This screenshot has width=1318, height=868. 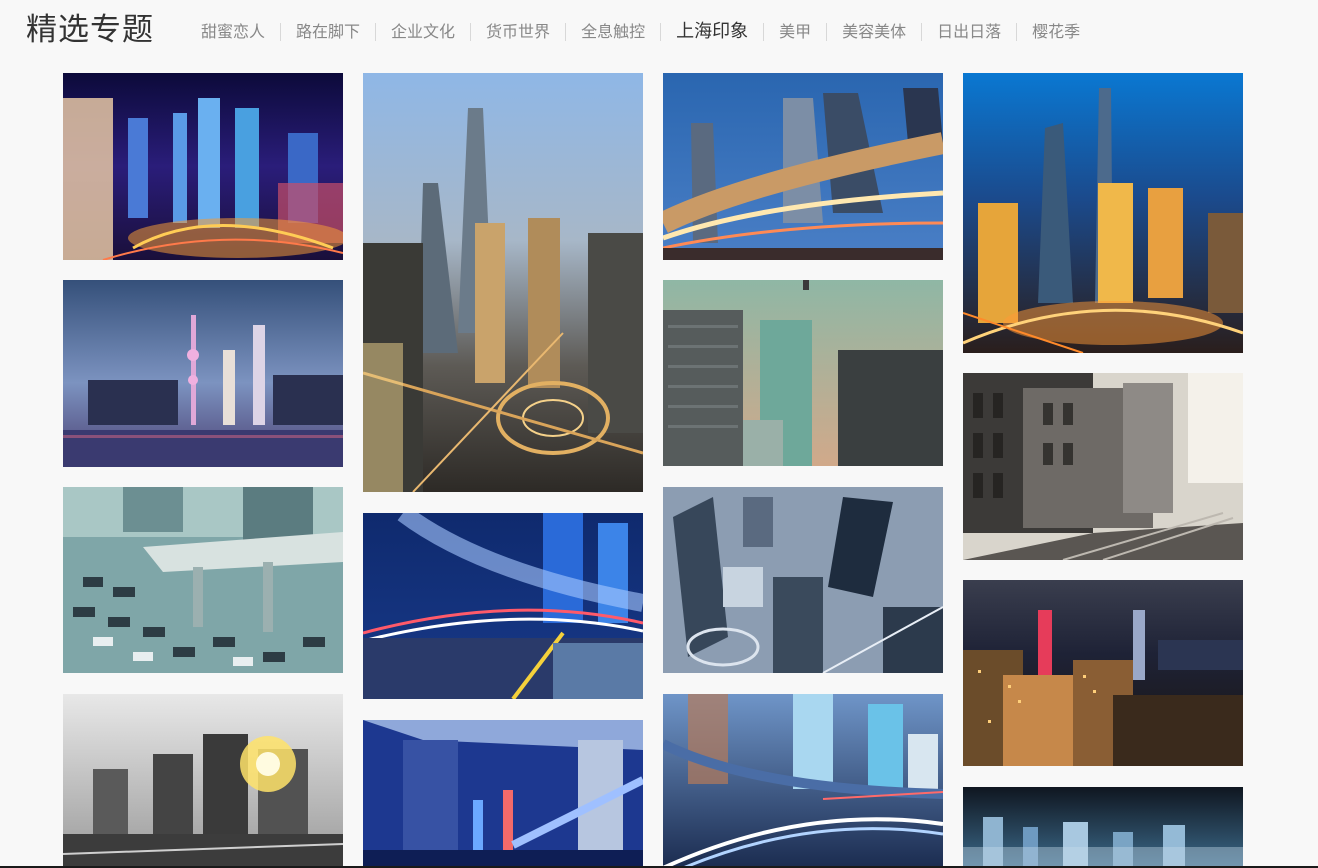 What do you see at coordinates (1055, 31) in the screenshot?
I see `tab-cherry-blossom: 樱花季` at bounding box center [1055, 31].